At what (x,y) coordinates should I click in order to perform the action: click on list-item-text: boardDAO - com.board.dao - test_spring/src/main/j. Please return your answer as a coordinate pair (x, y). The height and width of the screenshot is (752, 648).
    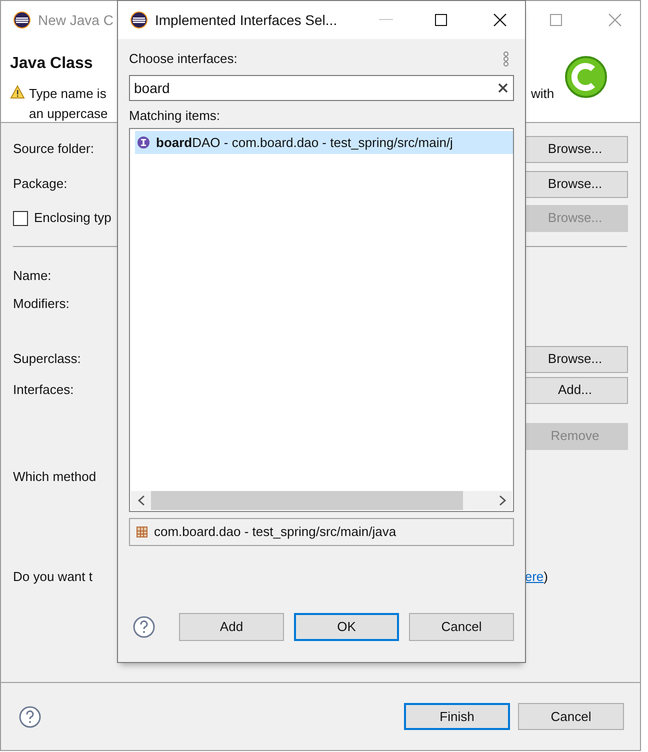
    Looking at the image, I should click on (304, 143).